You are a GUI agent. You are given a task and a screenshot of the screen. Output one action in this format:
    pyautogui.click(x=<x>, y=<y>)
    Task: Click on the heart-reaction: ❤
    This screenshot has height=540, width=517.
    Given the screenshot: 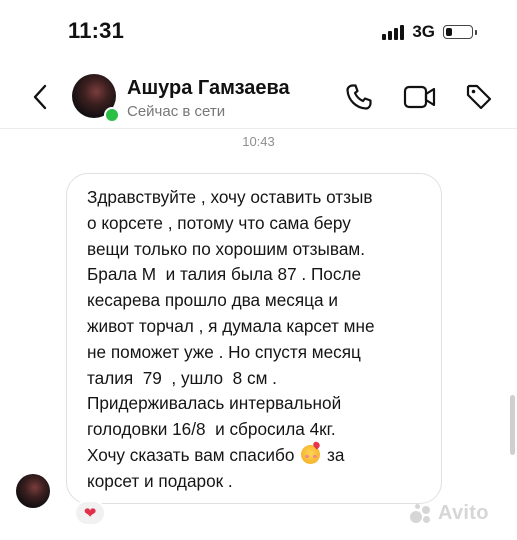 What is the action you would take?
    pyautogui.click(x=90, y=513)
    